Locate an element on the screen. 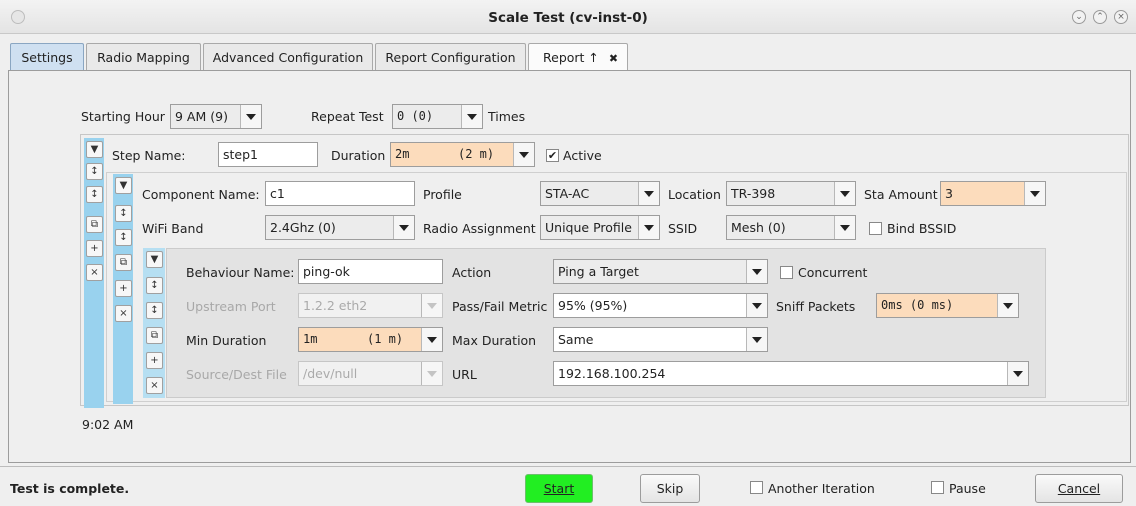 The image size is (1136, 506). window-title: Scale Test (cv-inst-0) is located at coordinates (568, 18).